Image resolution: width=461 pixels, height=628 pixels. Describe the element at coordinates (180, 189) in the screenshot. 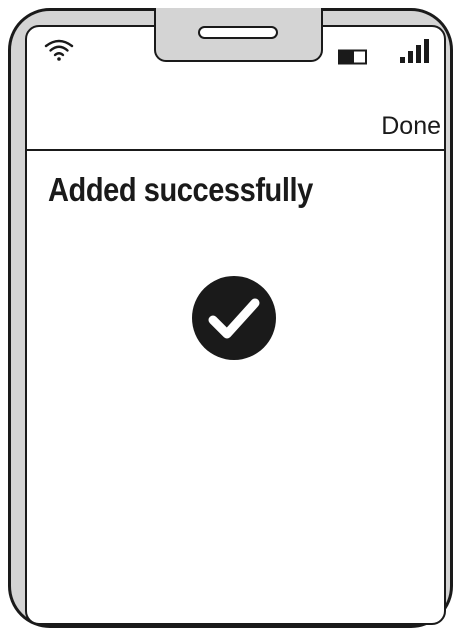

I see `page-title: Added successfully` at that location.